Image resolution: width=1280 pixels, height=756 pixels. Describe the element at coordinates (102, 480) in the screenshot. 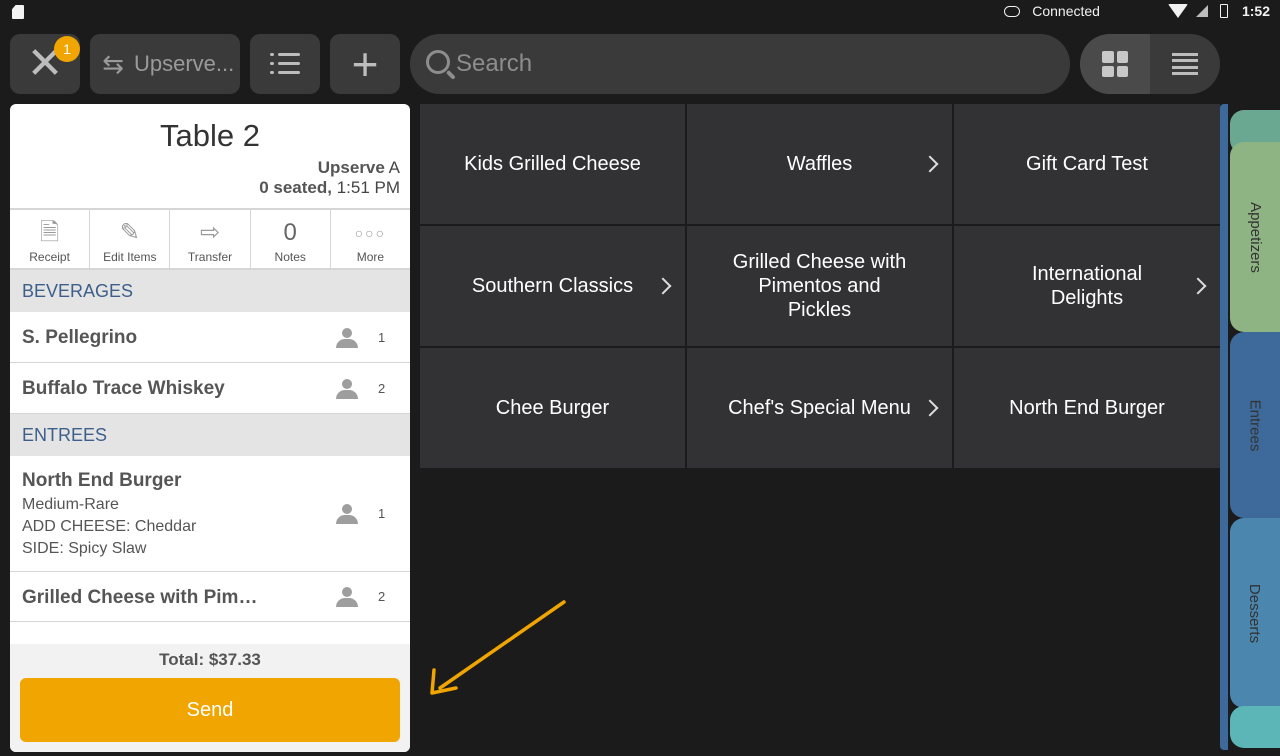

I see `item-name: North End Burger` at that location.